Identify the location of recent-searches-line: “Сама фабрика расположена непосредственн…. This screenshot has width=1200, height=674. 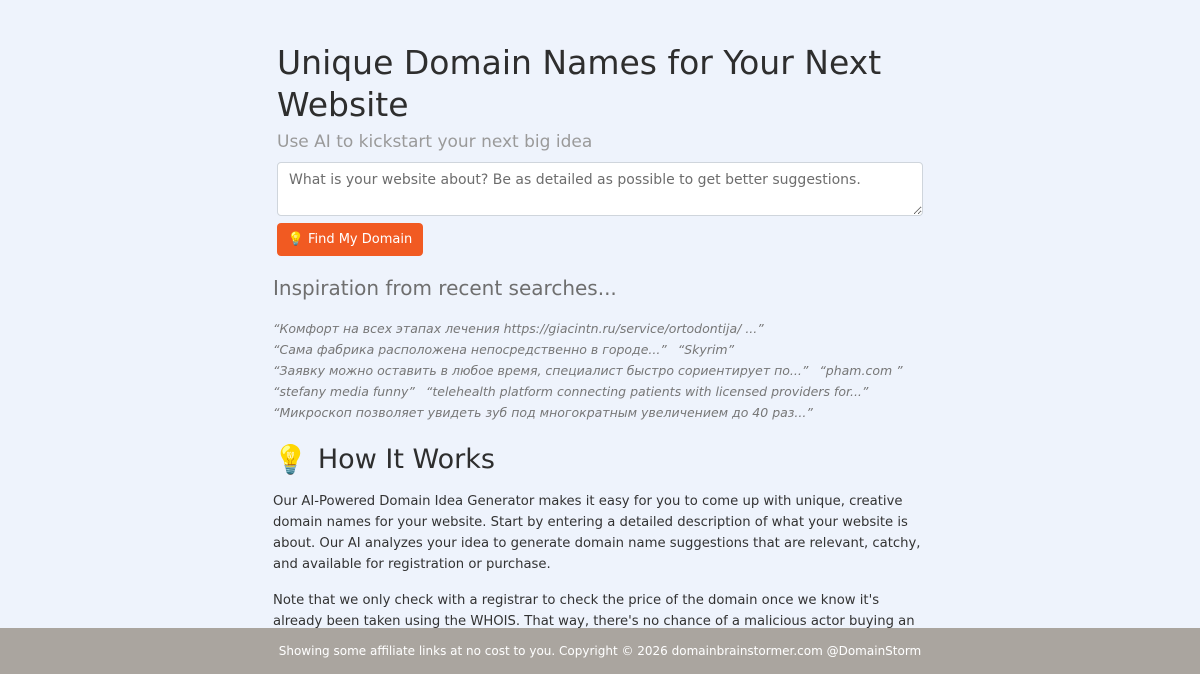
(600, 349).